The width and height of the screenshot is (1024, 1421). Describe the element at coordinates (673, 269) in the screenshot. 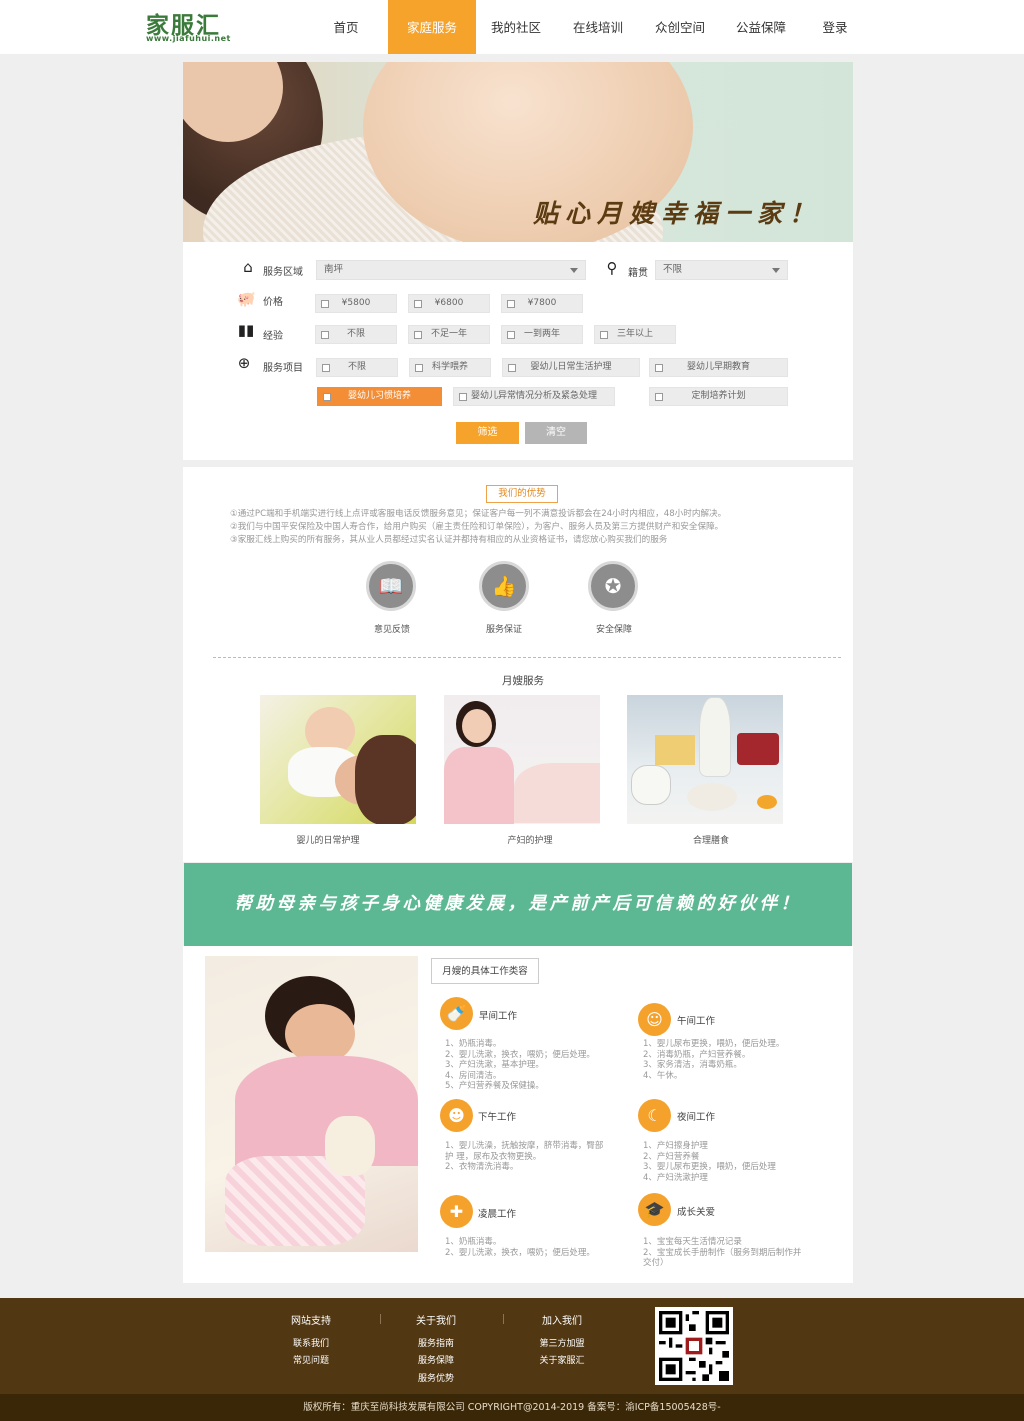

I see `origin-value: 不限` at that location.